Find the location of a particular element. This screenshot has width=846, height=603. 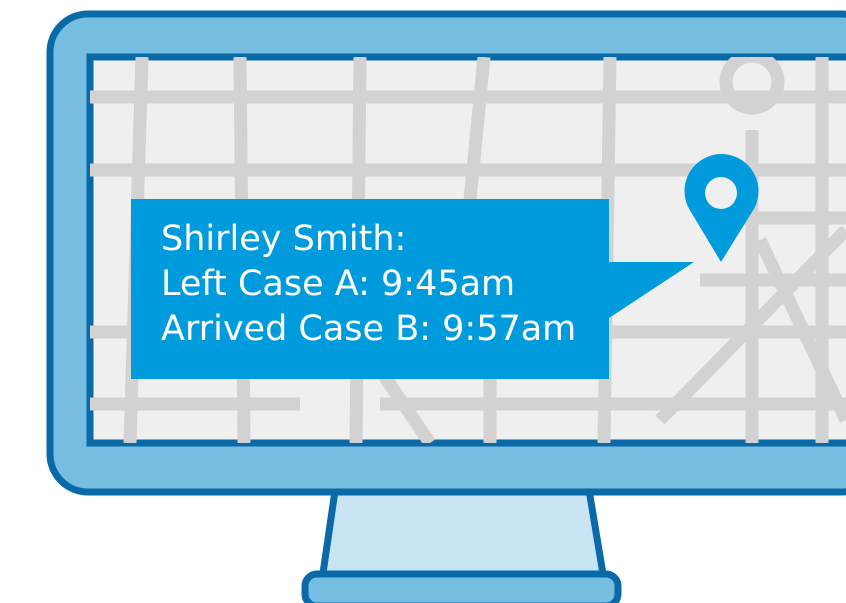

monitor-stand-neck is located at coordinates (463, 532).